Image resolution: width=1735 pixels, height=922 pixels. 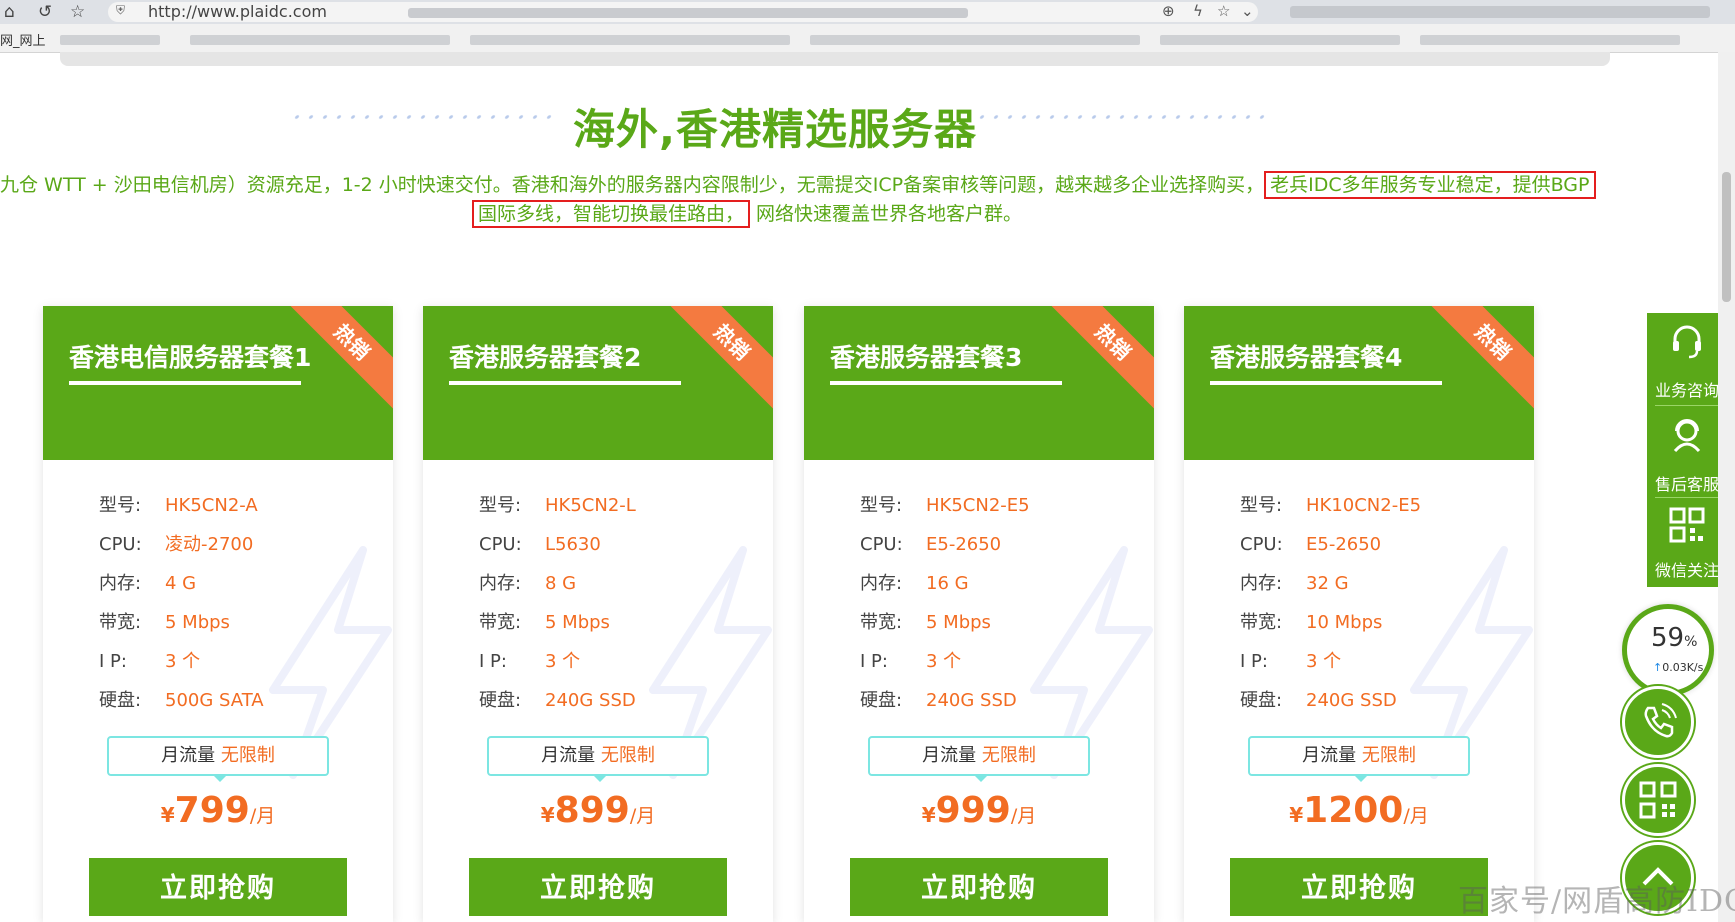 What do you see at coordinates (1658, 667) in the screenshot?
I see `upload-arrow-icon: ↑` at bounding box center [1658, 667].